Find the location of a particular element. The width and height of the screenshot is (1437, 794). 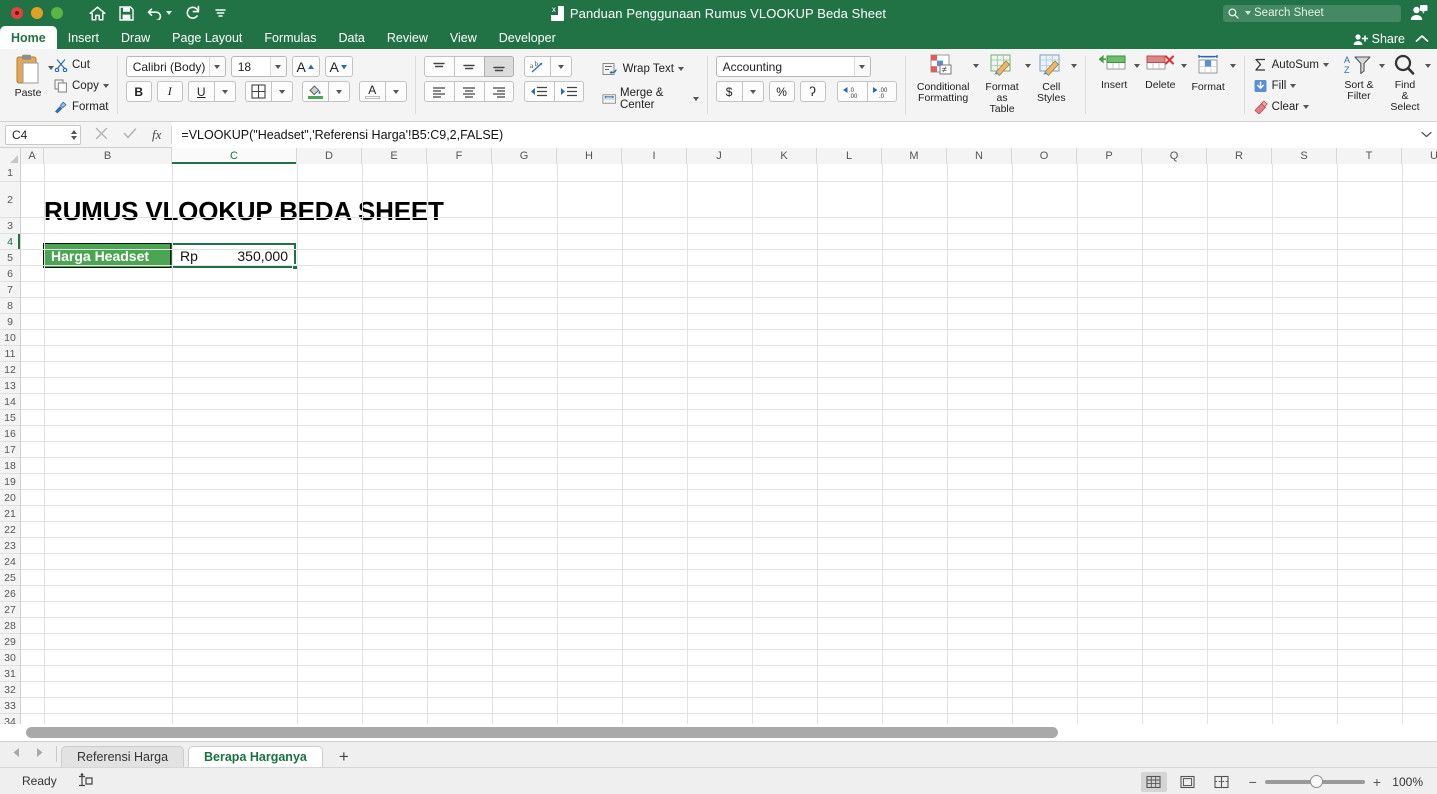

borders-dropdown is located at coordinates (281, 91).